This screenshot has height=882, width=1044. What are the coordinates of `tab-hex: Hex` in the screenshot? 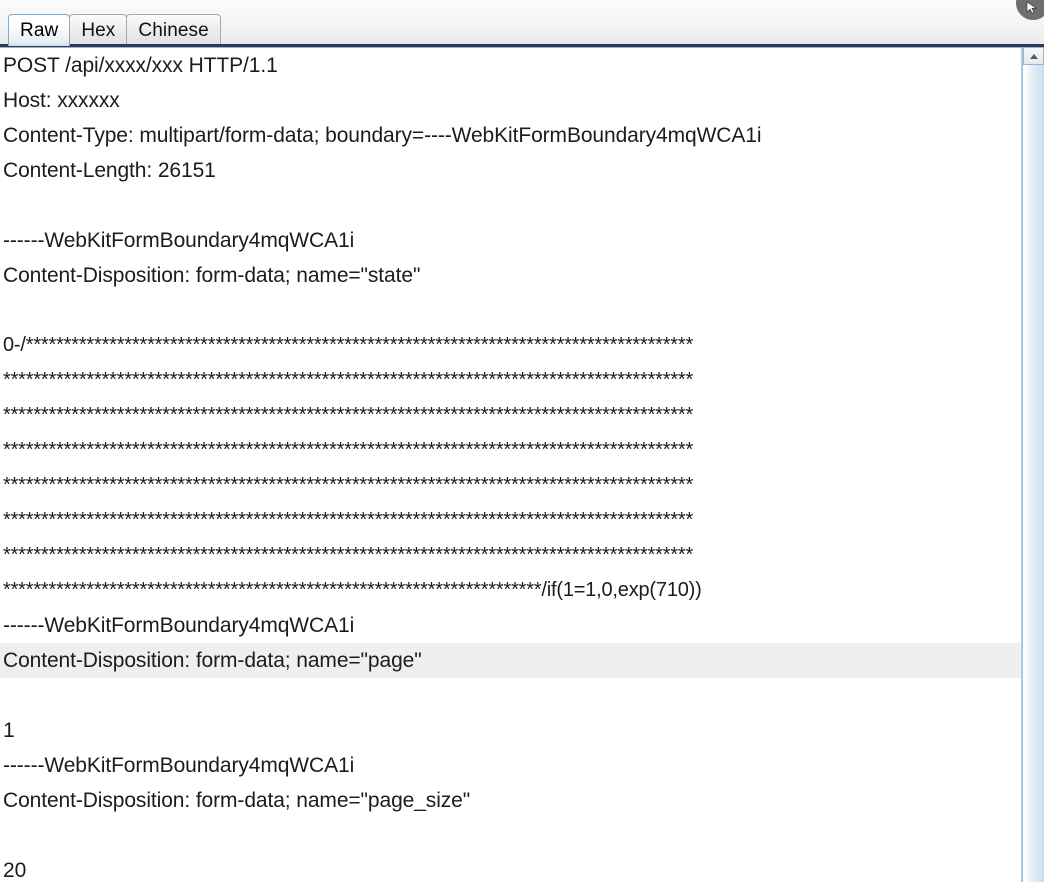 It's located at (98, 30).